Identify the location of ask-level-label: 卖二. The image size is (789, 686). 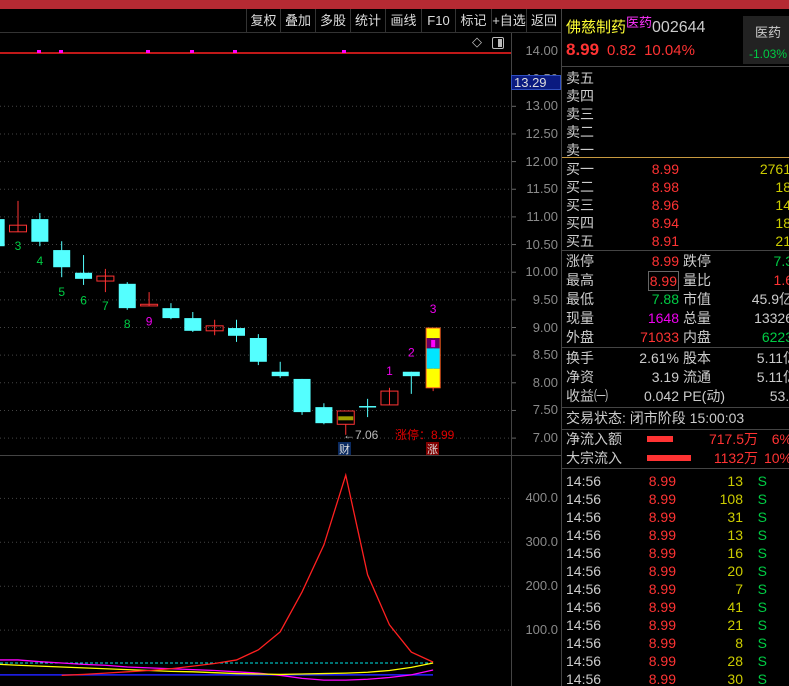
(580, 132).